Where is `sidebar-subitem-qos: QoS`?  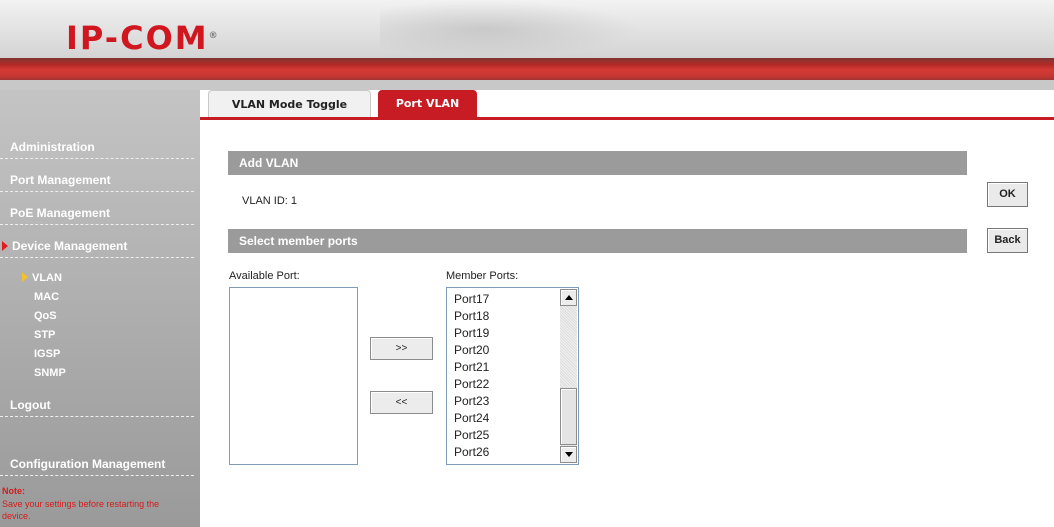
sidebar-subitem-qos: QoS is located at coordinates (28, 316).